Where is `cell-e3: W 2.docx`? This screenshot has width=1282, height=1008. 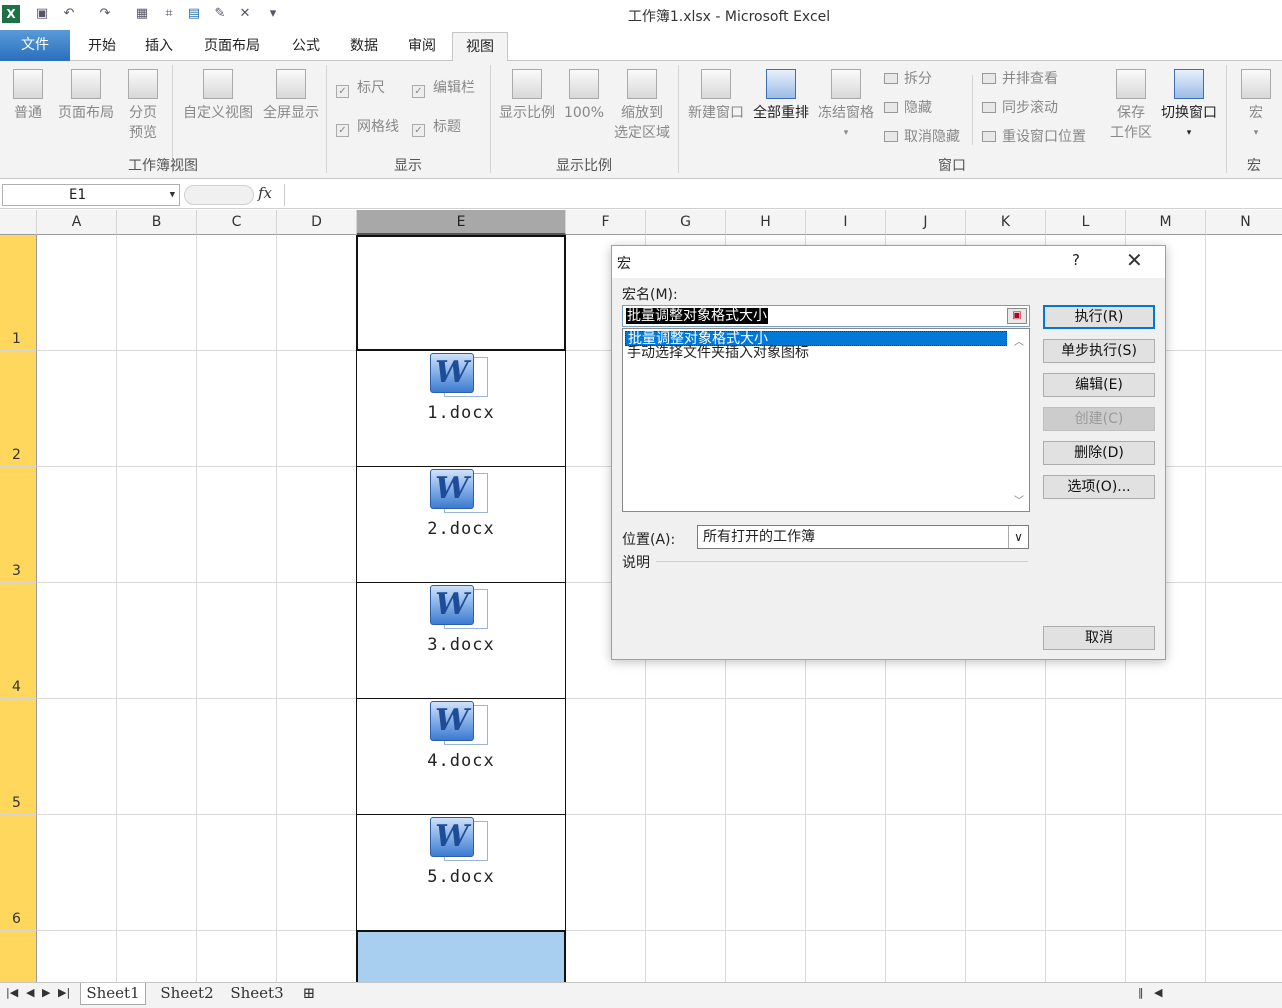 cell-e3: W 2.docx is located at coordinates (461, 524).